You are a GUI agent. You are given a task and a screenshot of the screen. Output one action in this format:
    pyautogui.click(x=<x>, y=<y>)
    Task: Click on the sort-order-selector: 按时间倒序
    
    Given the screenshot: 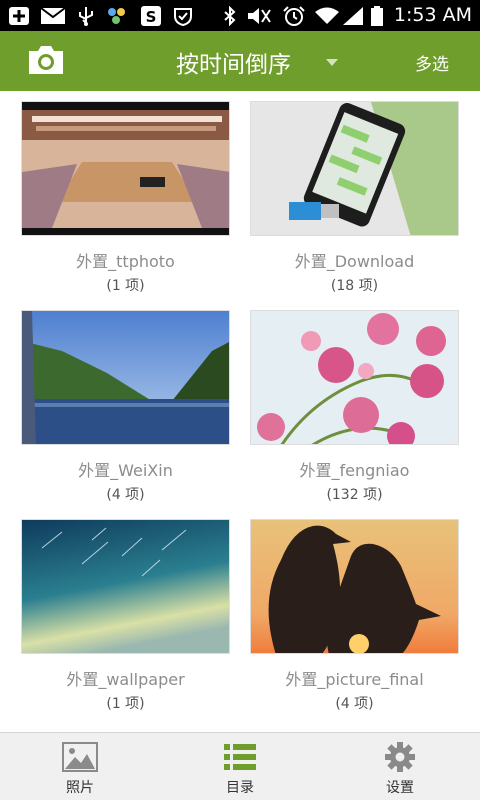 What is the action you would take?
    pyautogui.click(x=233, y=62)
    